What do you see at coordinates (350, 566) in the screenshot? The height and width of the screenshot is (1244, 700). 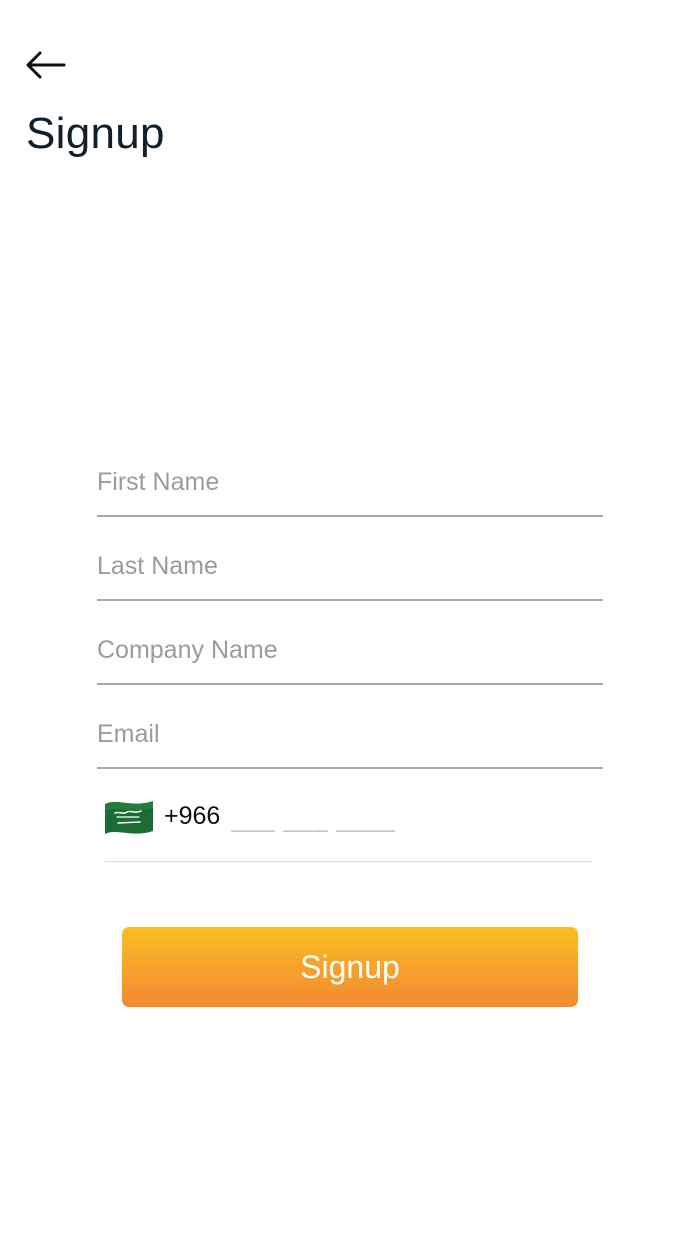 I see `last-name-input` at bounding box center [350, 566].